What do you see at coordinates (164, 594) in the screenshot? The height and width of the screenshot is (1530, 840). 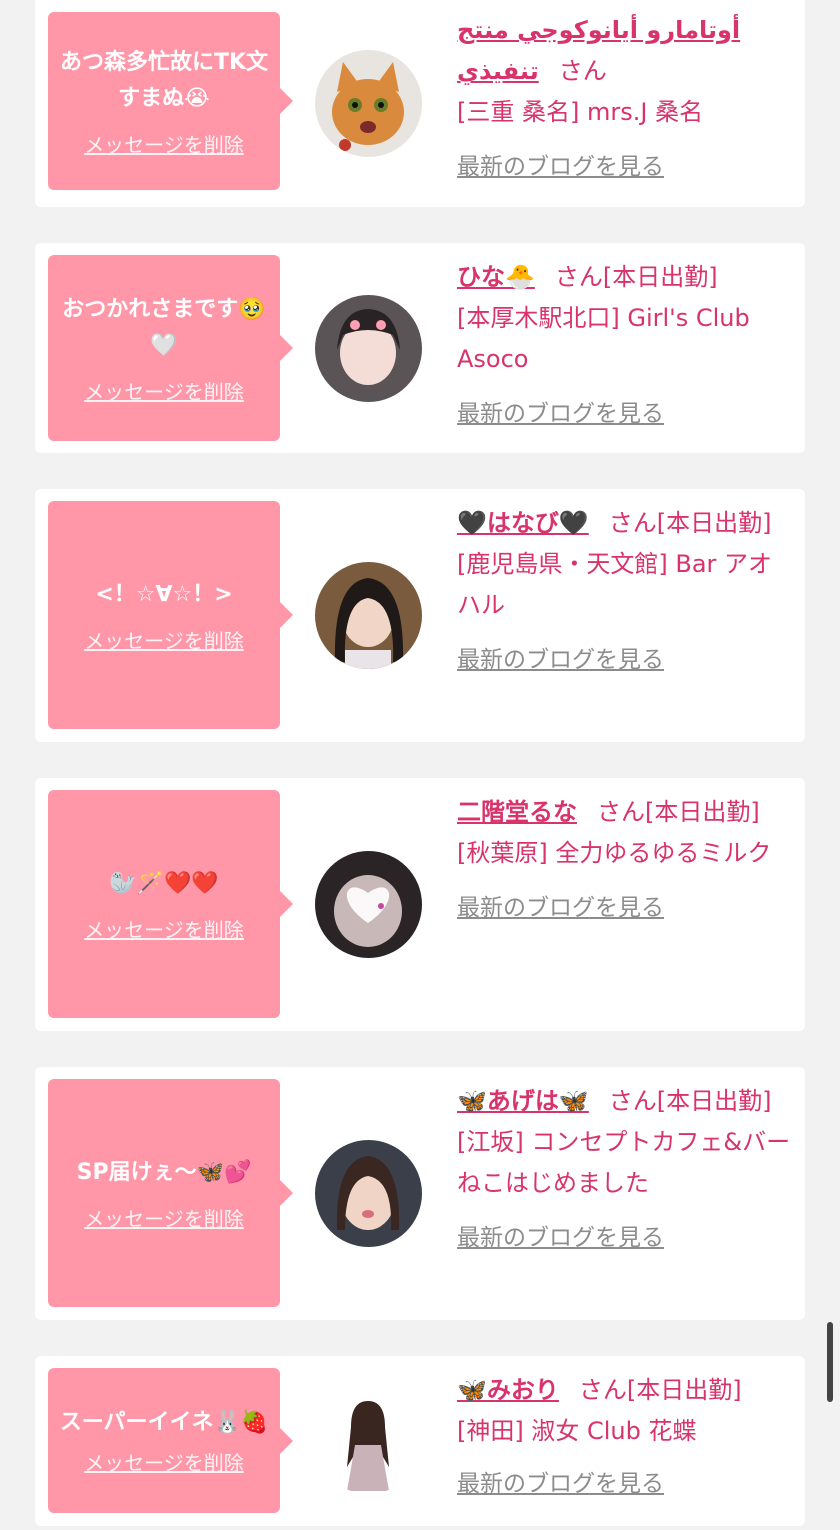 I see `message-text: <！☆∀☆！>` at bounding box center [164, 594].